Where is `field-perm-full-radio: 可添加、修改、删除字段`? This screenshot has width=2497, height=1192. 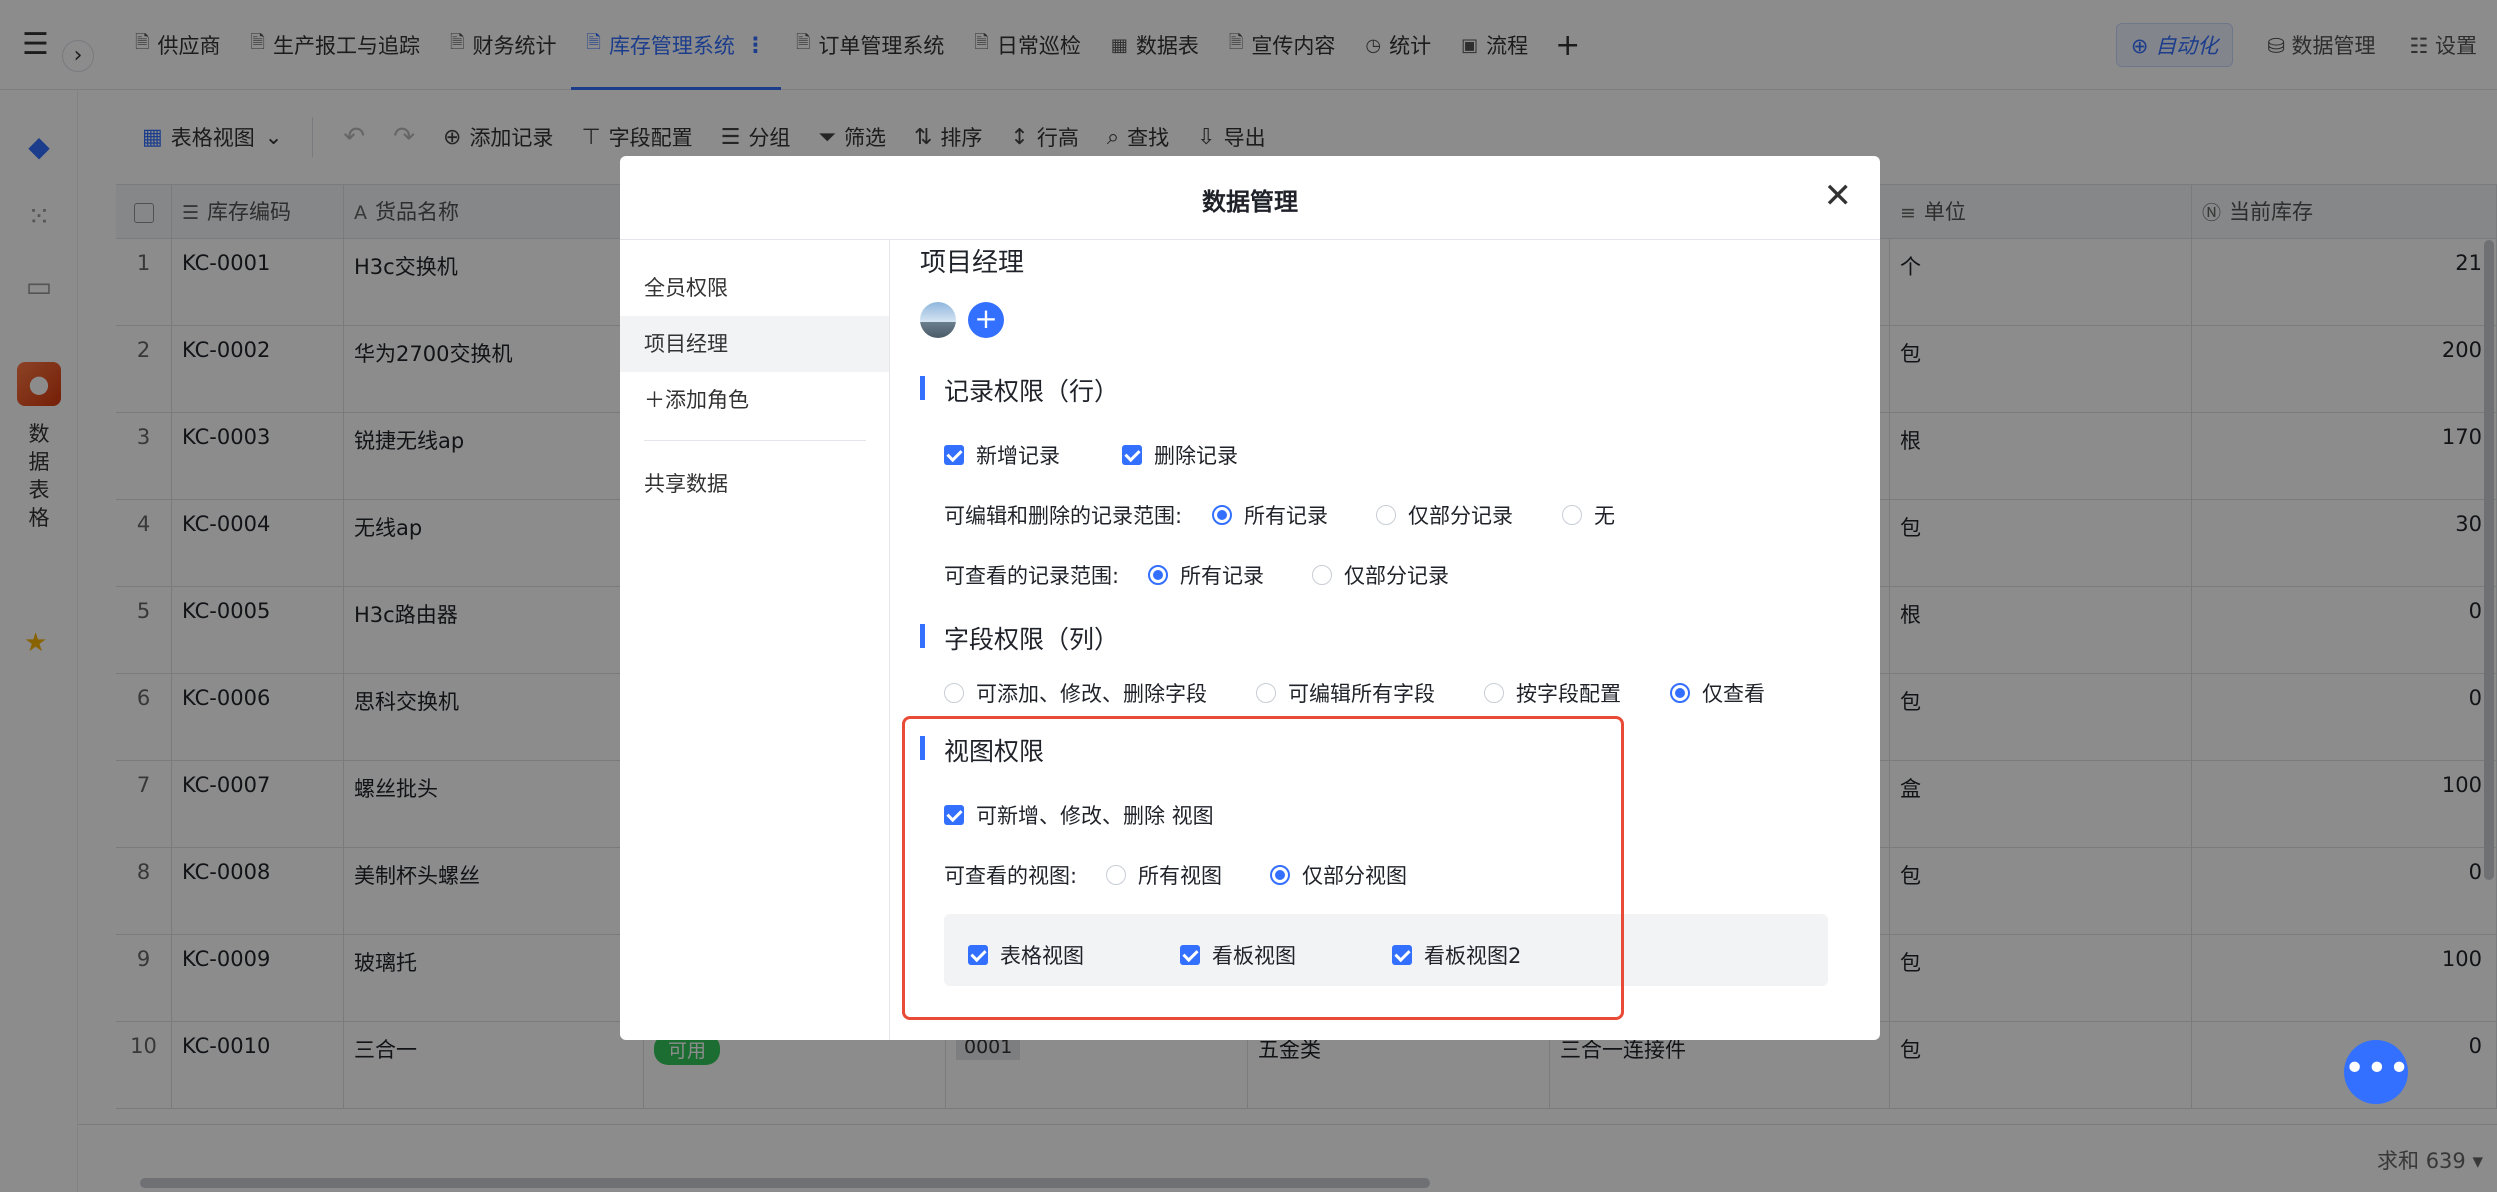
field-perm-full-radio: 可添加、修改、删除字段 is located at coordinates (1075, 693).